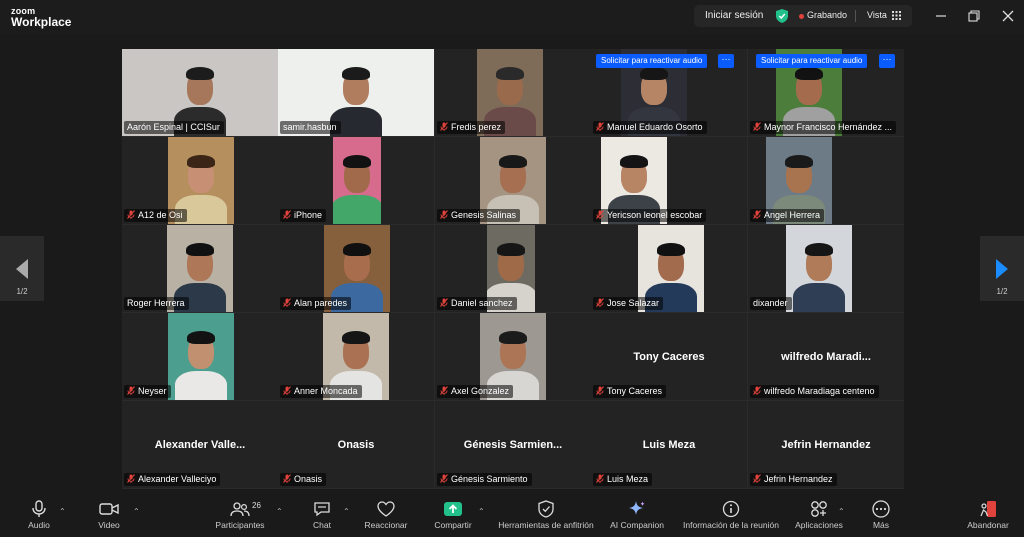 Image resolution: width=1024 pixels, height=537 pixels. I want to click on participant-name-tag: Luis Meza, so click(623, 479).